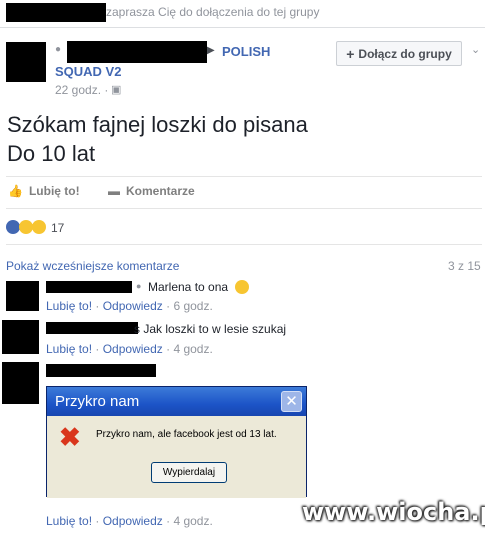 This screenshot has height=536, width=485. I want to click on redacted-user-name, so click(56, 12).